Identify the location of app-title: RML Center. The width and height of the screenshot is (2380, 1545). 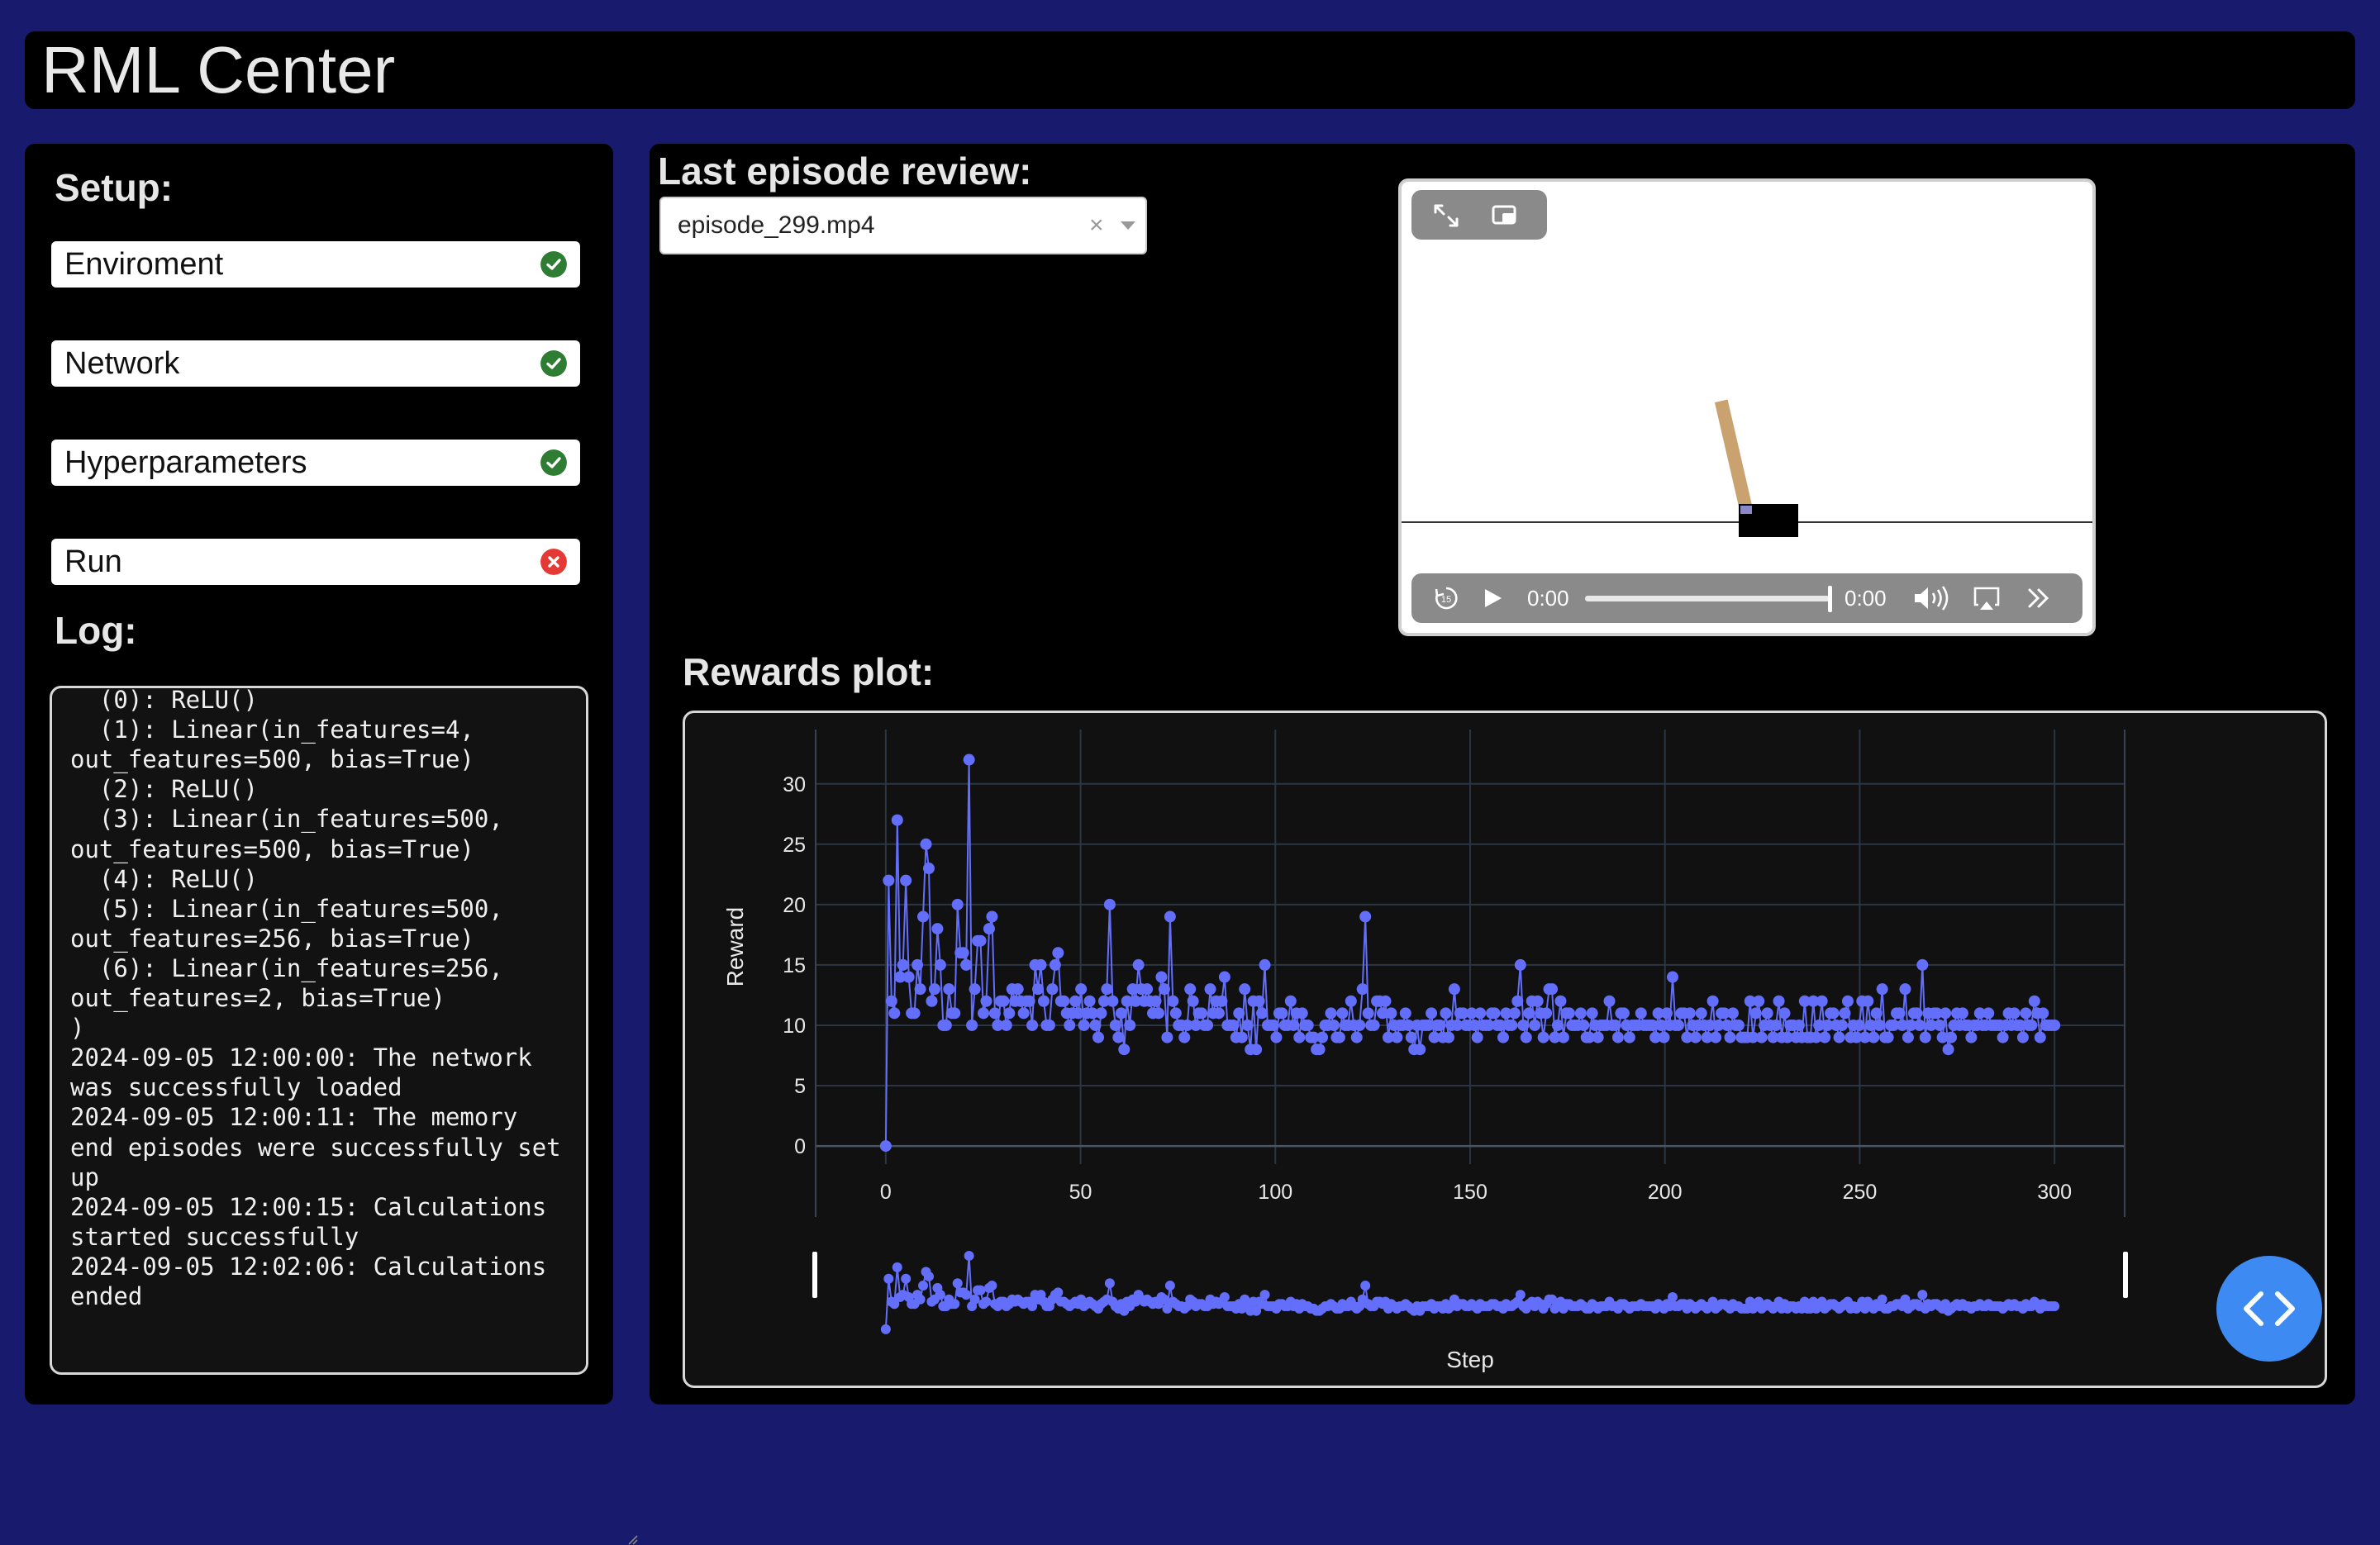
(218, 70).